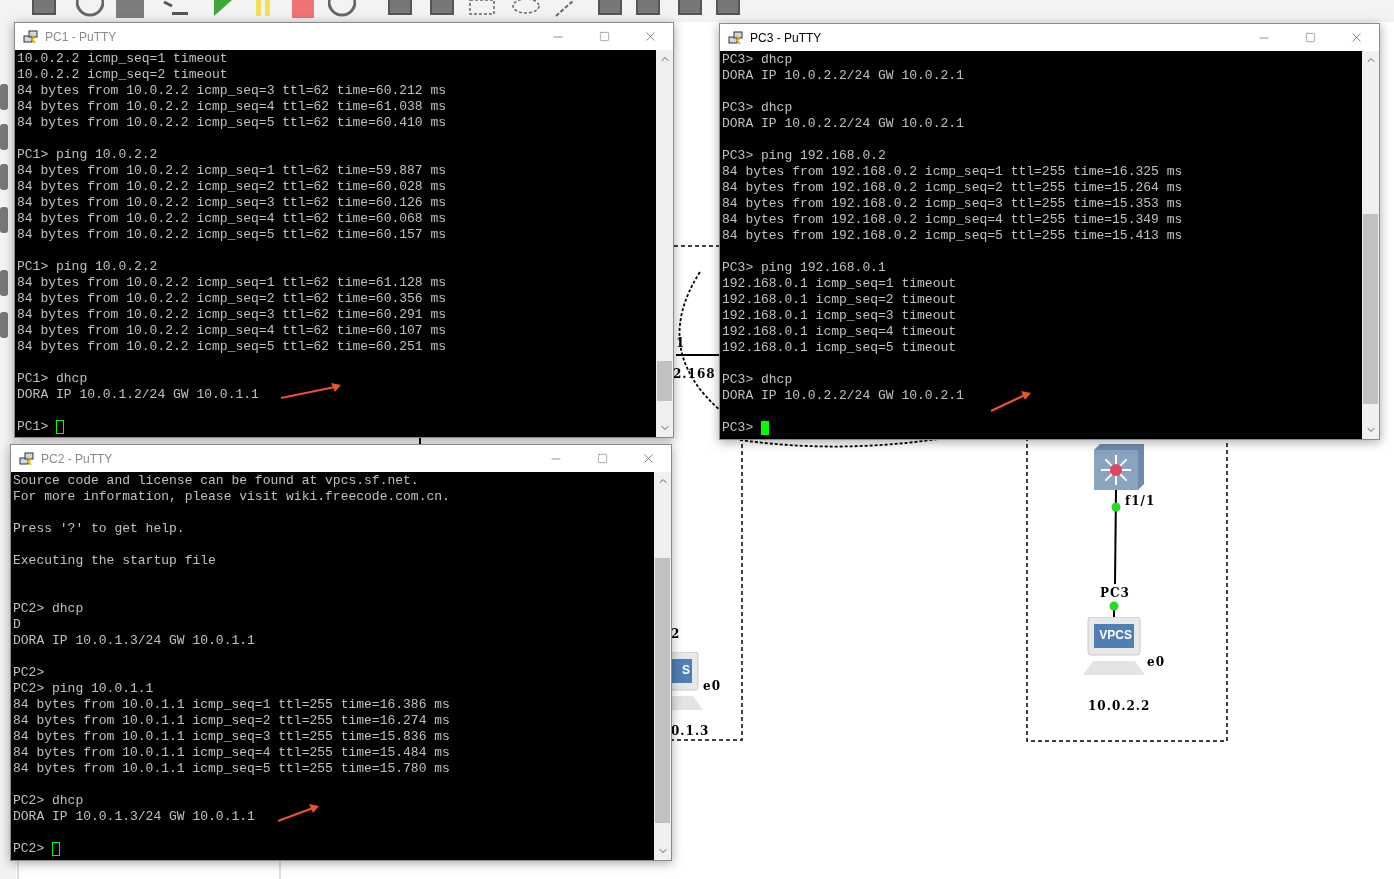  I want to click on terminal-line: PC3> ping 192.168.0.1, so click(804, 268).